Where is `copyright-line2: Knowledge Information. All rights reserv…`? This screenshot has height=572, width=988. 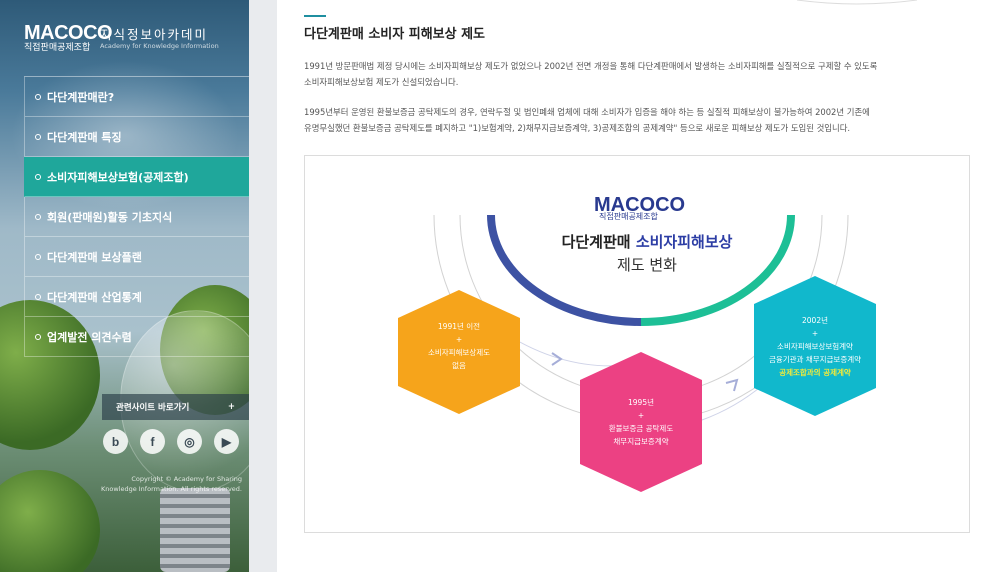 copyright-line2: Knowledge Information. All rights reserv… is located at coordinates (171, 489).